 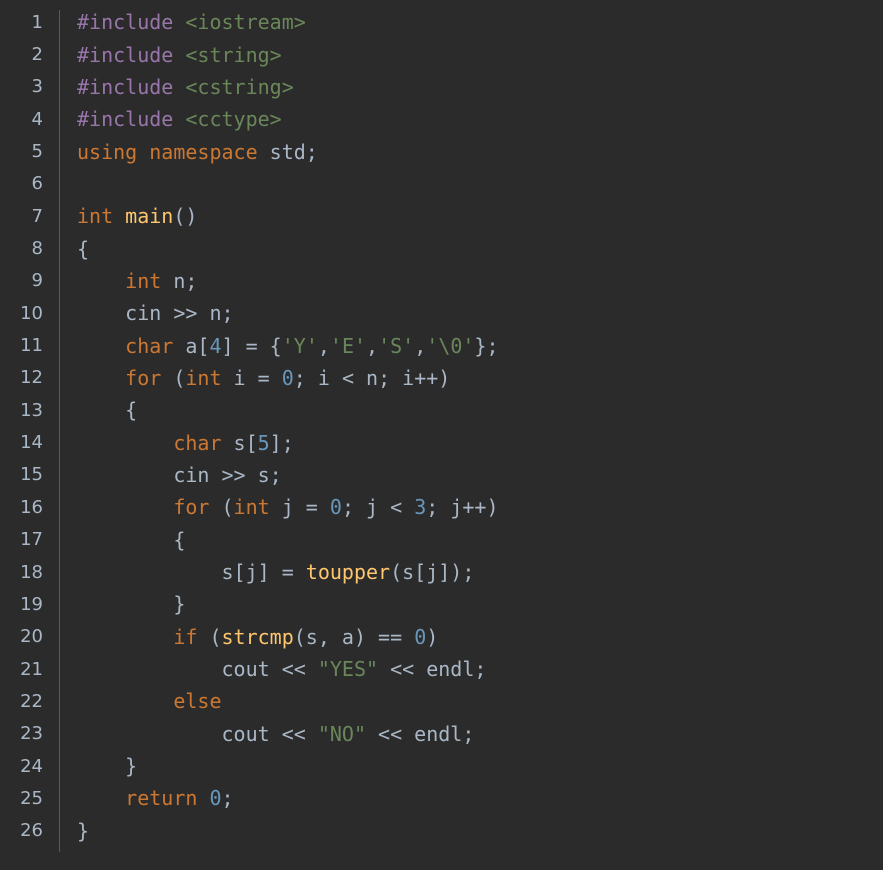 What do you see at coordinates (441, 22) in the screenshot?
I see `code-line: 1 #include <iostream>` at bounding box center [441, 22].